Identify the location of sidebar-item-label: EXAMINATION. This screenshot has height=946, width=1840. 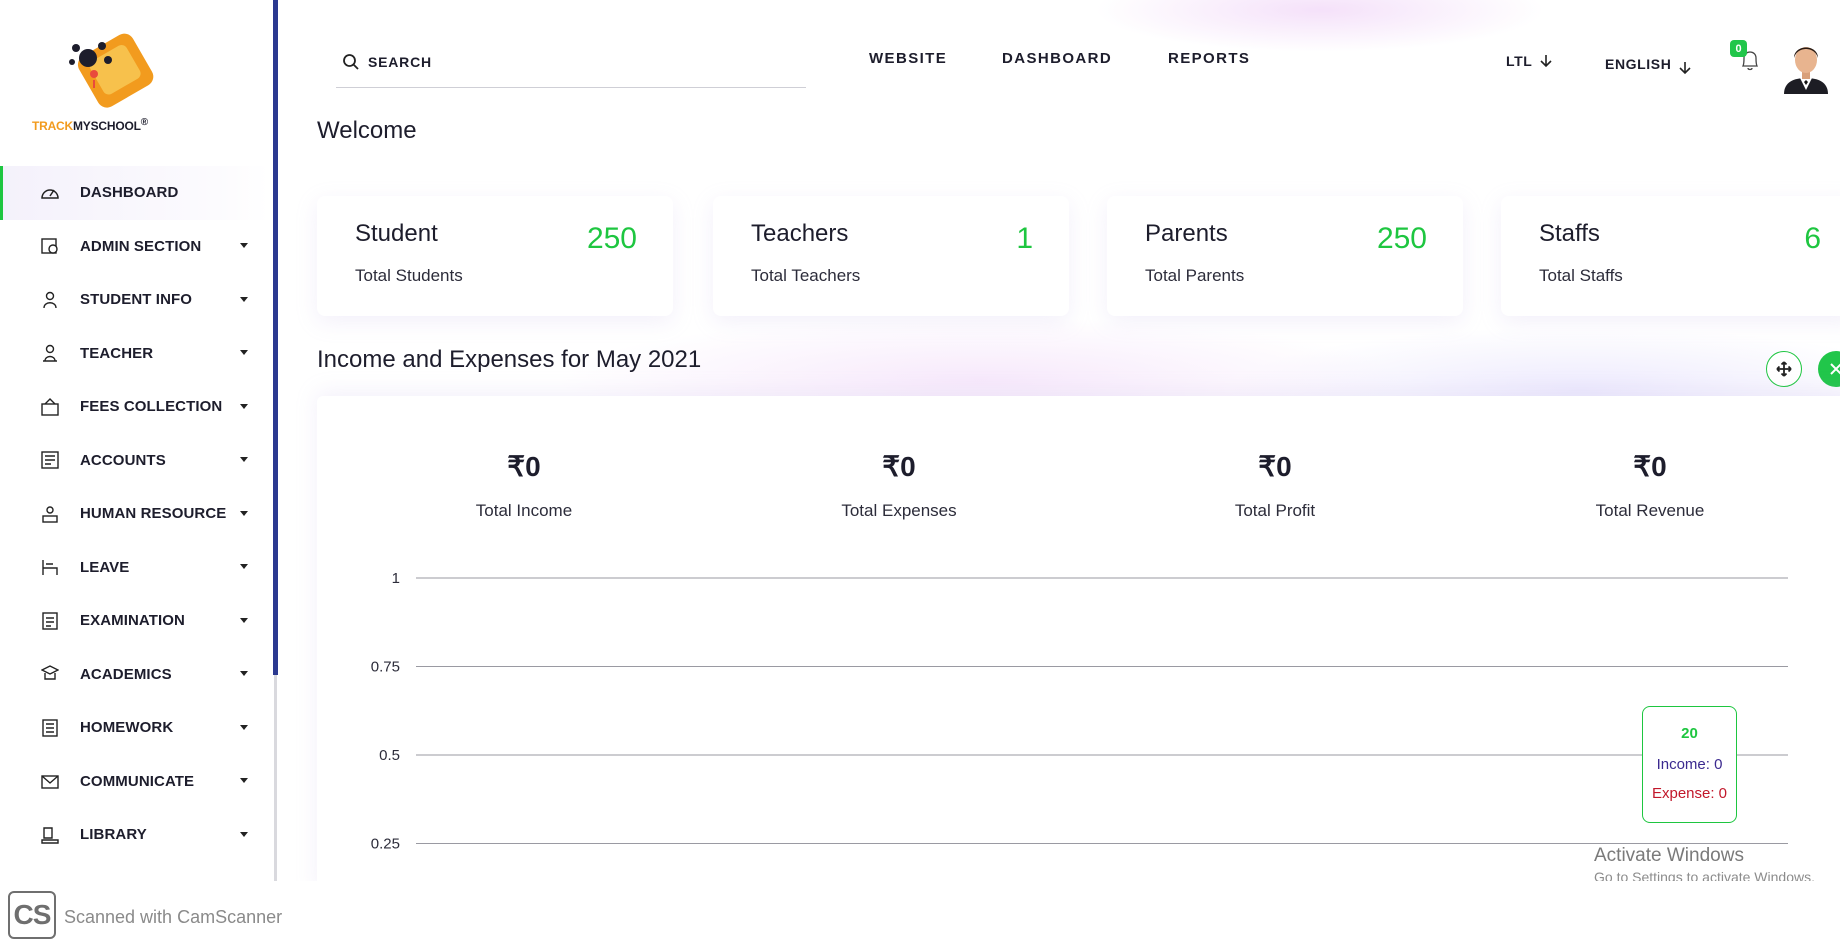
(132, 621).